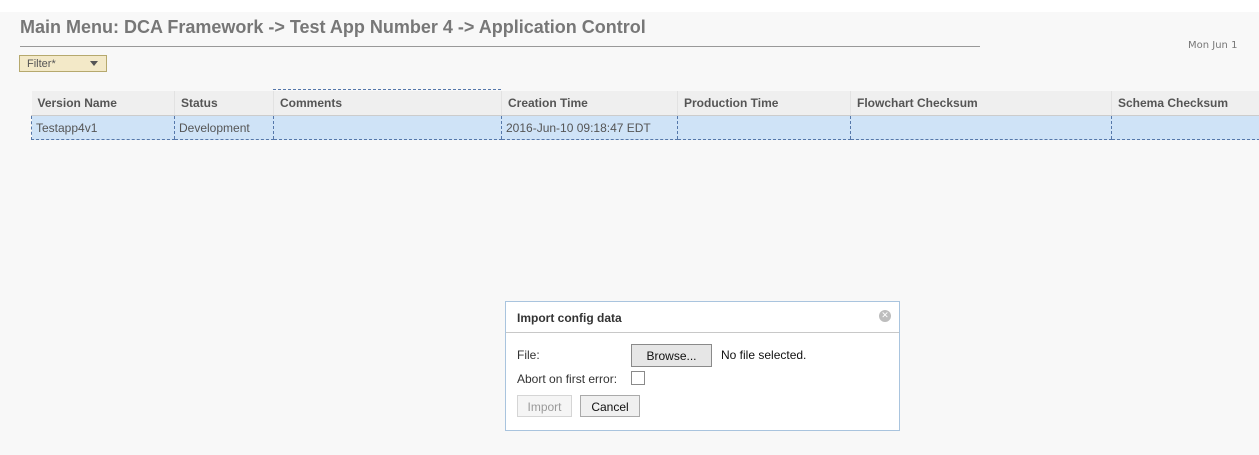 The height and width of the screenshot is (455, 1259). I want to click on cell-production-time, so click(764, 127).